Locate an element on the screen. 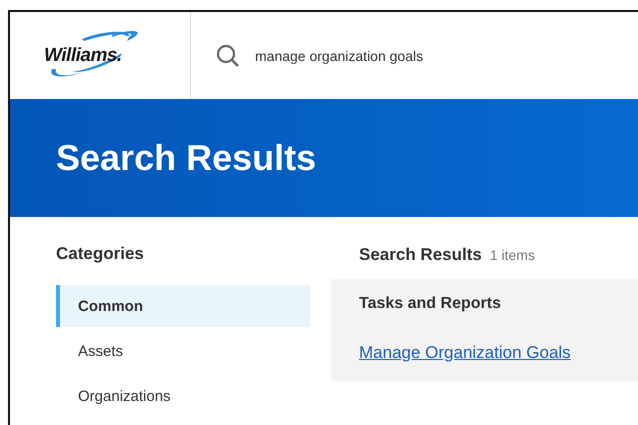  category-item: Assets is located at coordinates (183, 351).